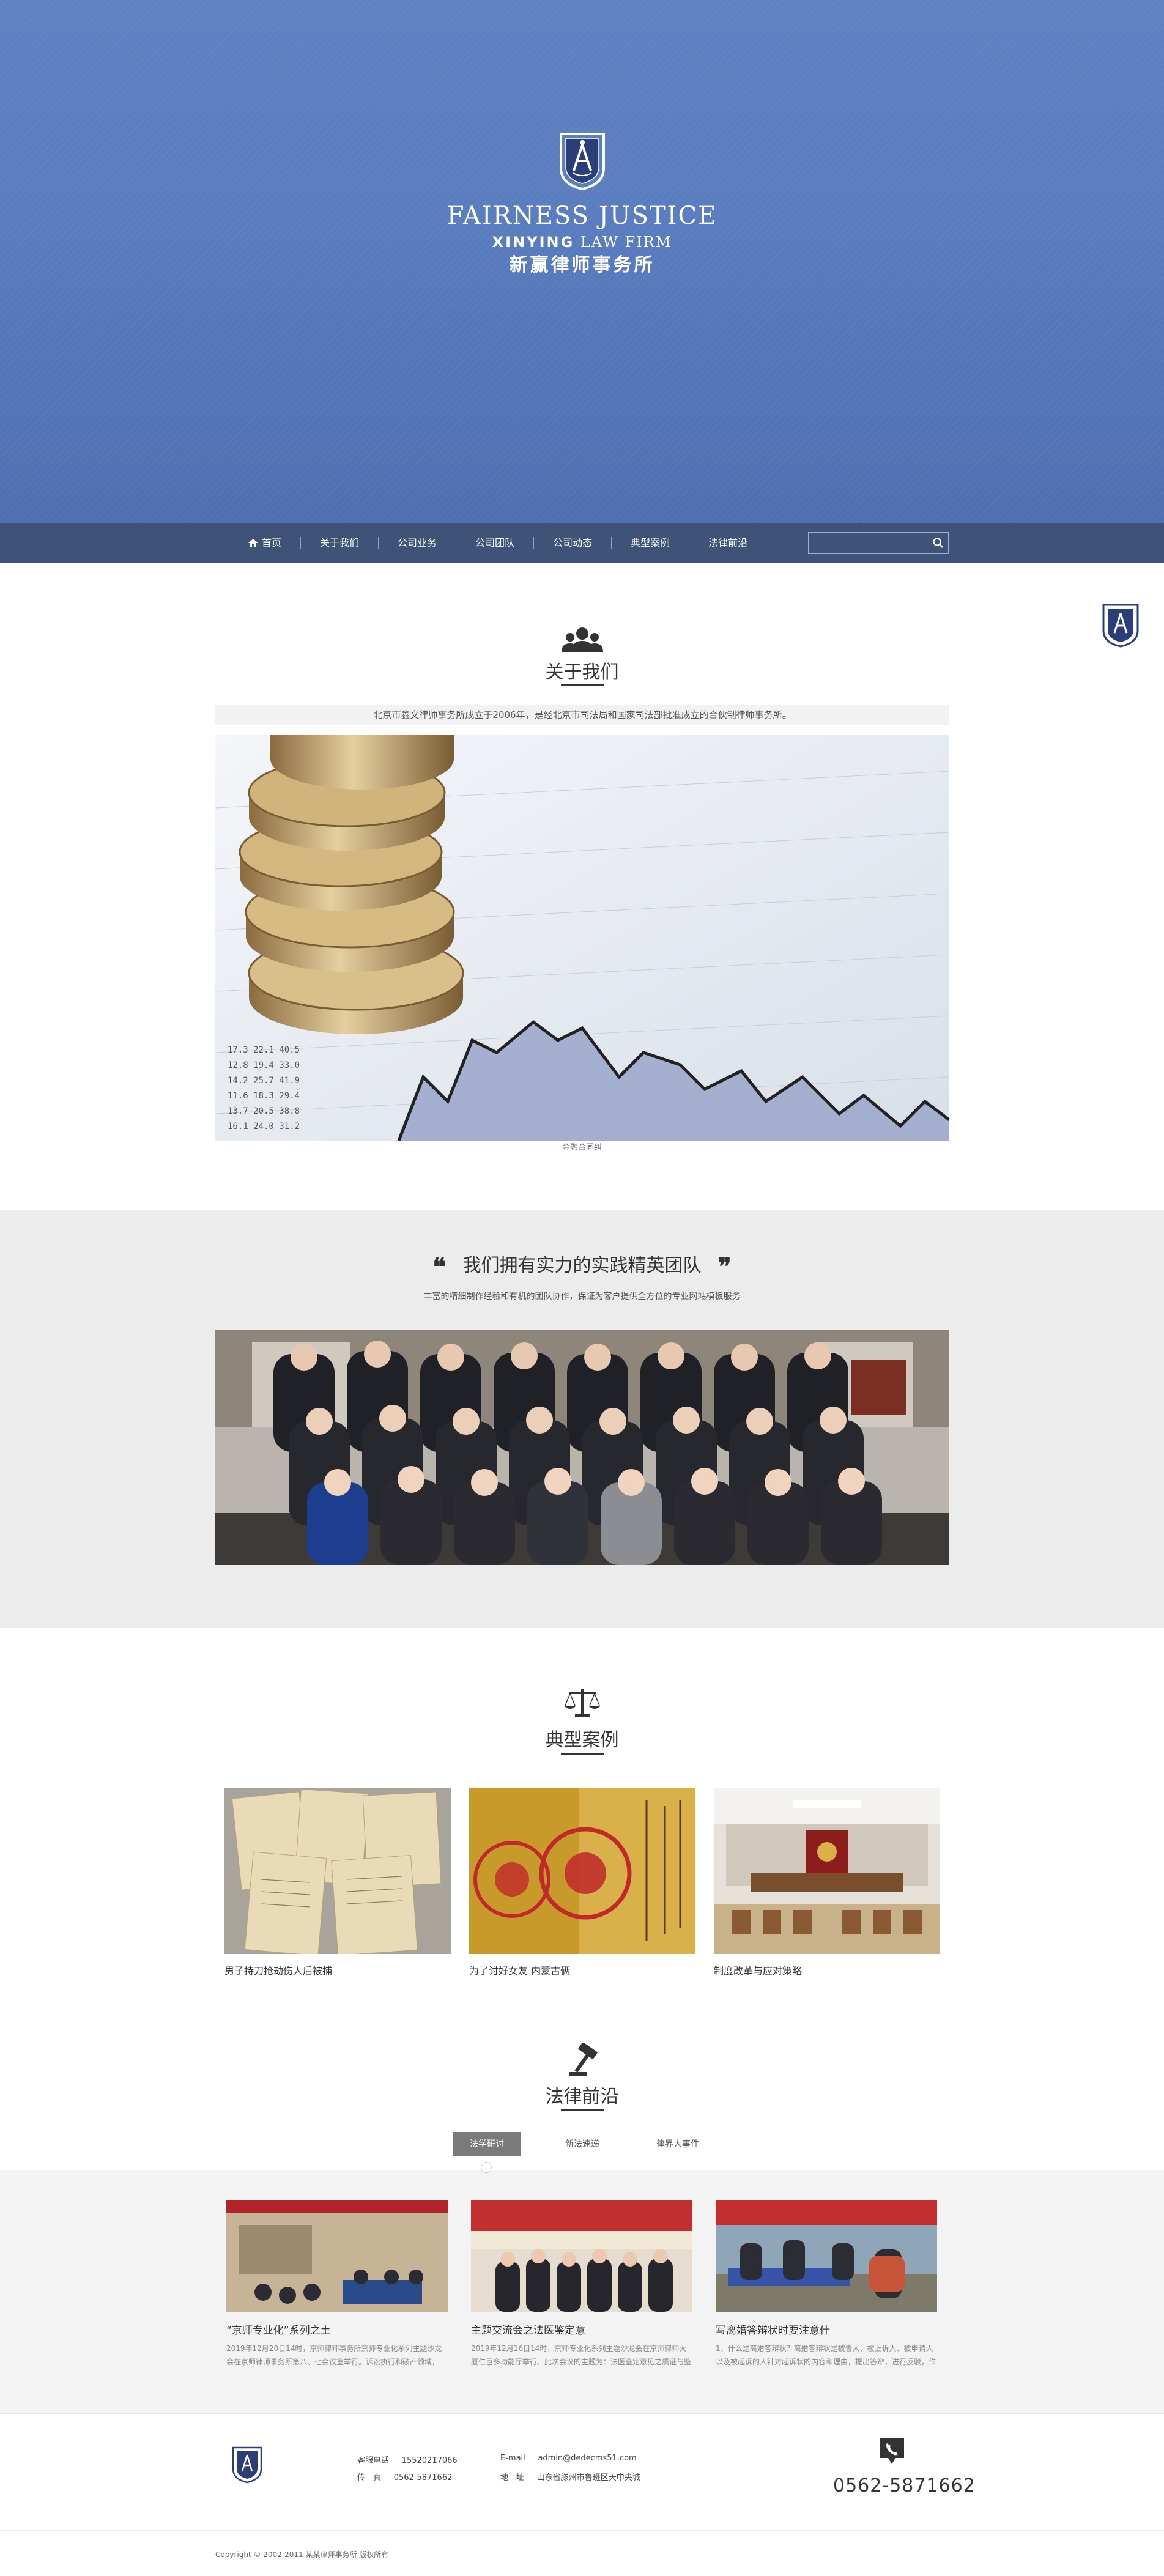  Describe the element at coordinates (373, 2460) in the screenshot. I see `hotline-label: 客服电话` at that location.